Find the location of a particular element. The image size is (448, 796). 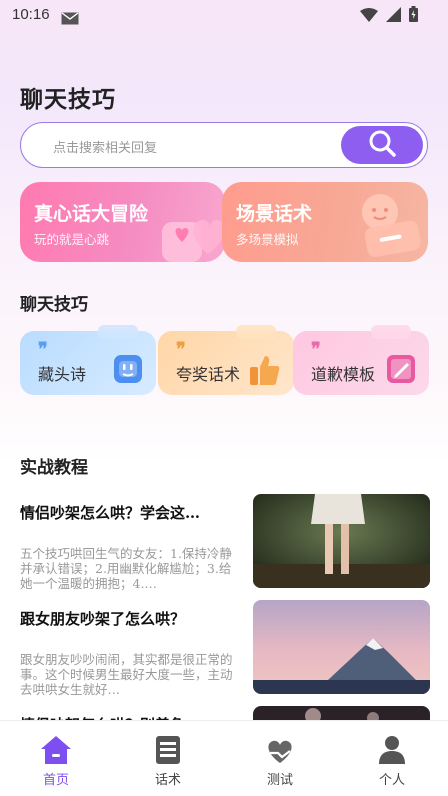

chat-bubble-icon is located at coordinates (388, 226).